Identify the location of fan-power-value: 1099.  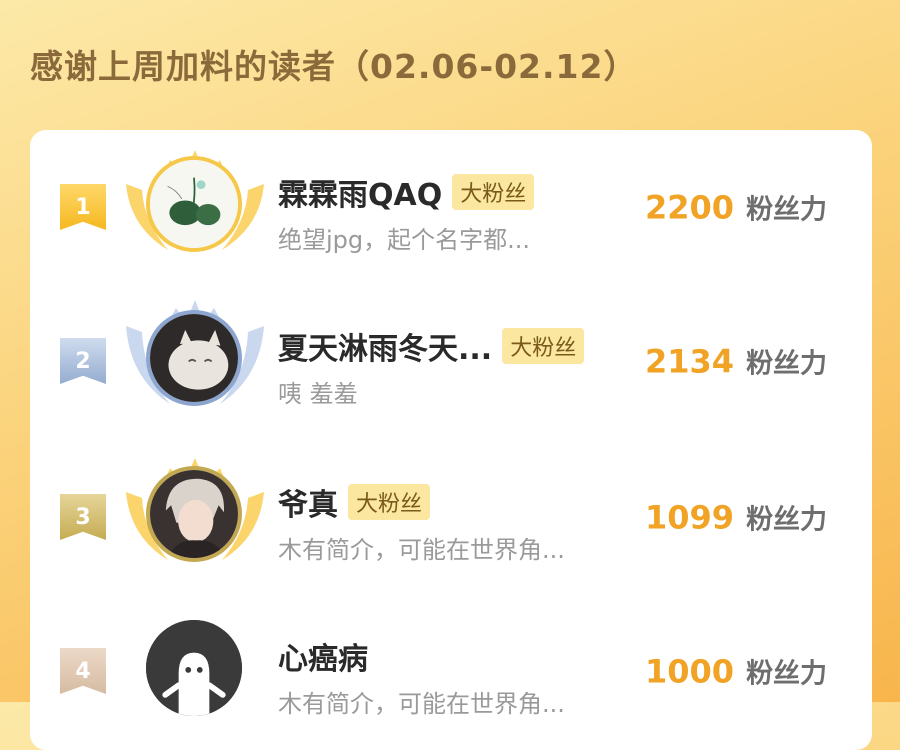
(690, 517).